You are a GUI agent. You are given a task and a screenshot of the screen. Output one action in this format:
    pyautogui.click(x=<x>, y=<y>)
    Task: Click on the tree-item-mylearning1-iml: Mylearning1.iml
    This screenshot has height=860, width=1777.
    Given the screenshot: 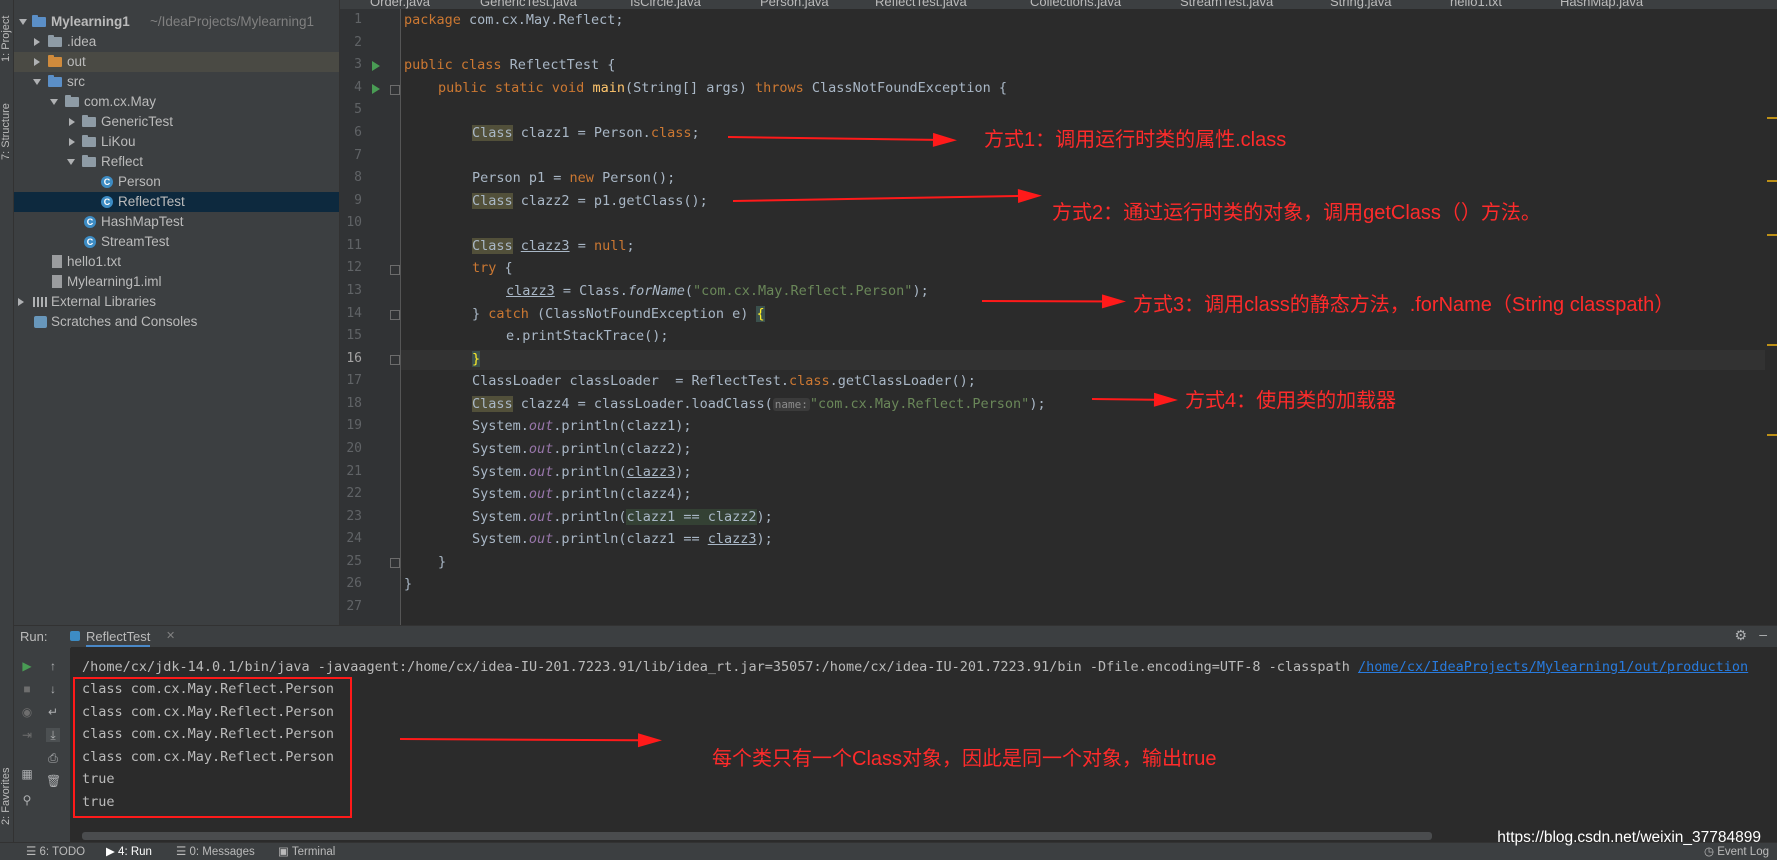 What is the action you would take?
    pyautogui.click(x=176, y=282)
    